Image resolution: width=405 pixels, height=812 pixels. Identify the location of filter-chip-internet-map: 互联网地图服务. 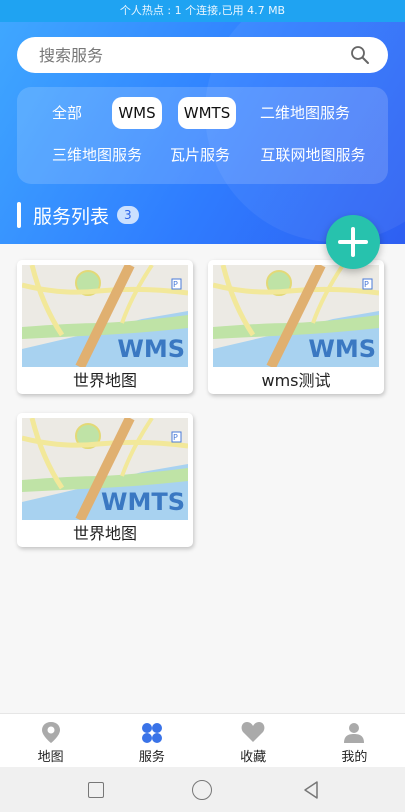
(313, 155).